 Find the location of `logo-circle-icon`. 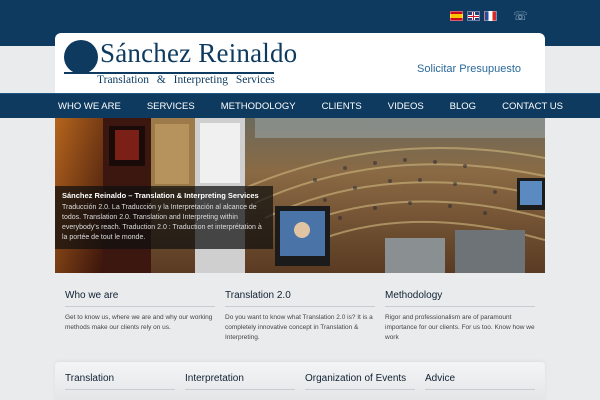

logo-circle-icon is located at coordinates (81, 57).